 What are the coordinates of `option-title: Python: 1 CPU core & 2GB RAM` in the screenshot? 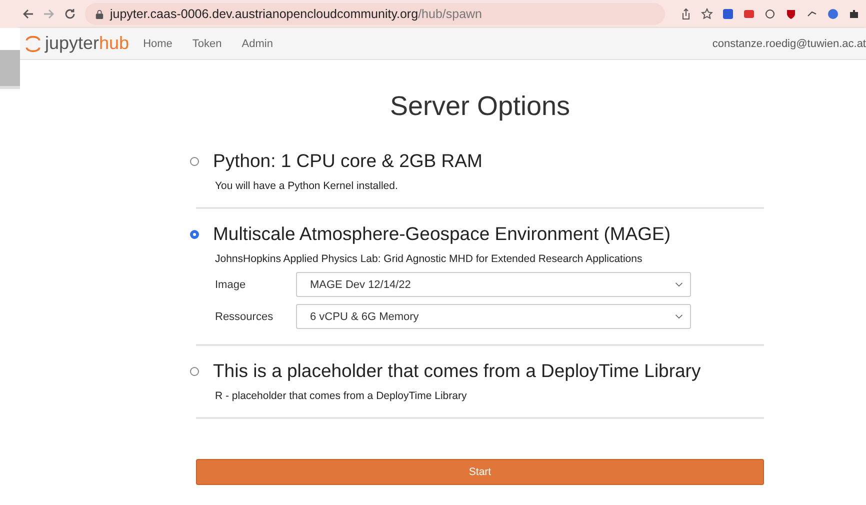 It's located at (347, 161).